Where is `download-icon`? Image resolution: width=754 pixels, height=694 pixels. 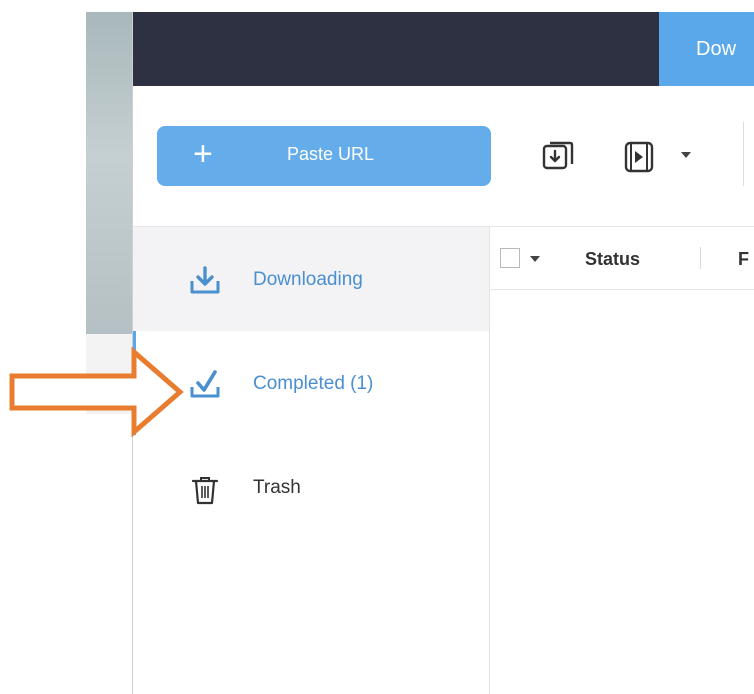
download-icon is located at coordinates (205, 280).